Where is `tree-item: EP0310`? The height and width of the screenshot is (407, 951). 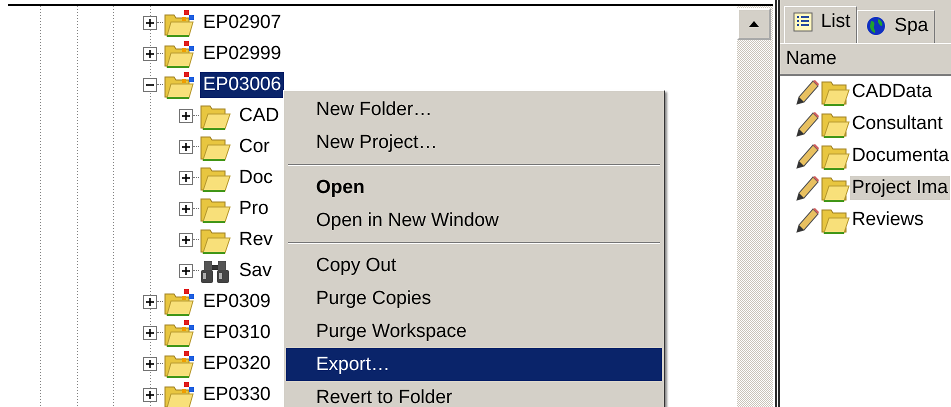
tree-item: EP0310 is located at coordinates (237, 333).